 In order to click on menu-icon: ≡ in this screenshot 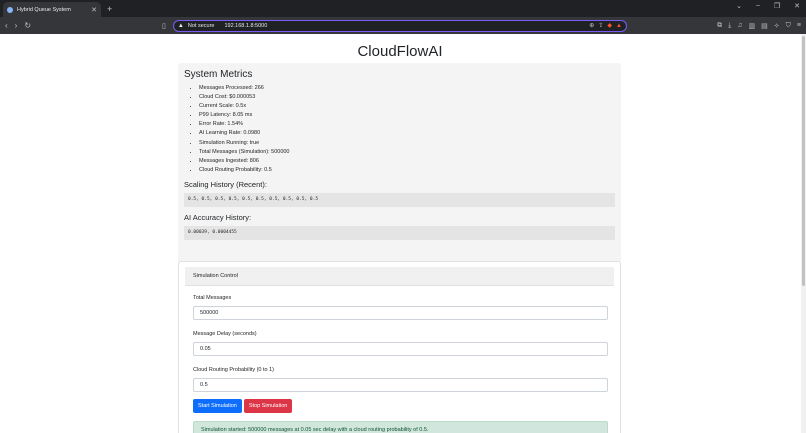, I will do `click(799, 26)`.